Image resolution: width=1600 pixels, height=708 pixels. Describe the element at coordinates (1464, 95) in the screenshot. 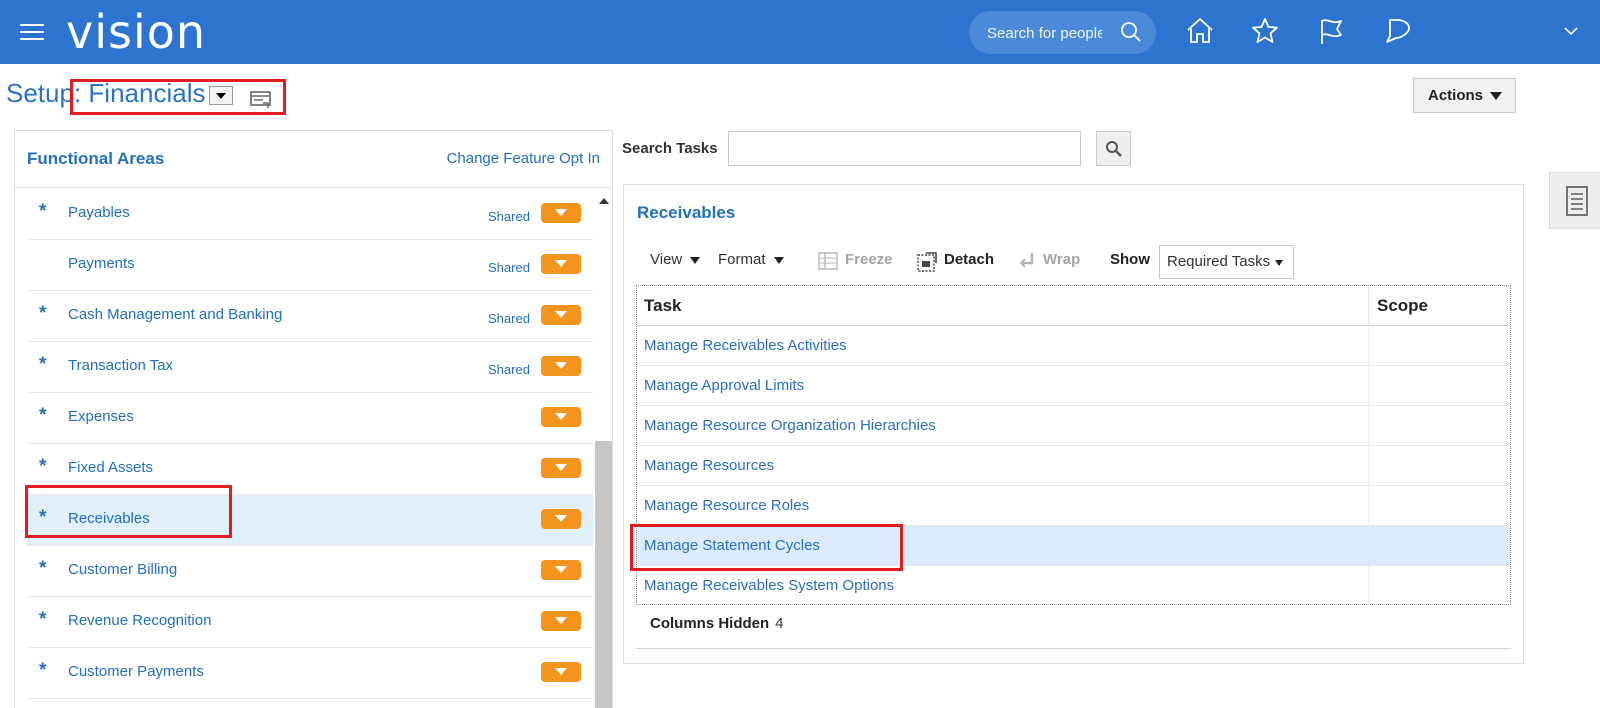

I see `actions-menu-button: Actions` at that location.